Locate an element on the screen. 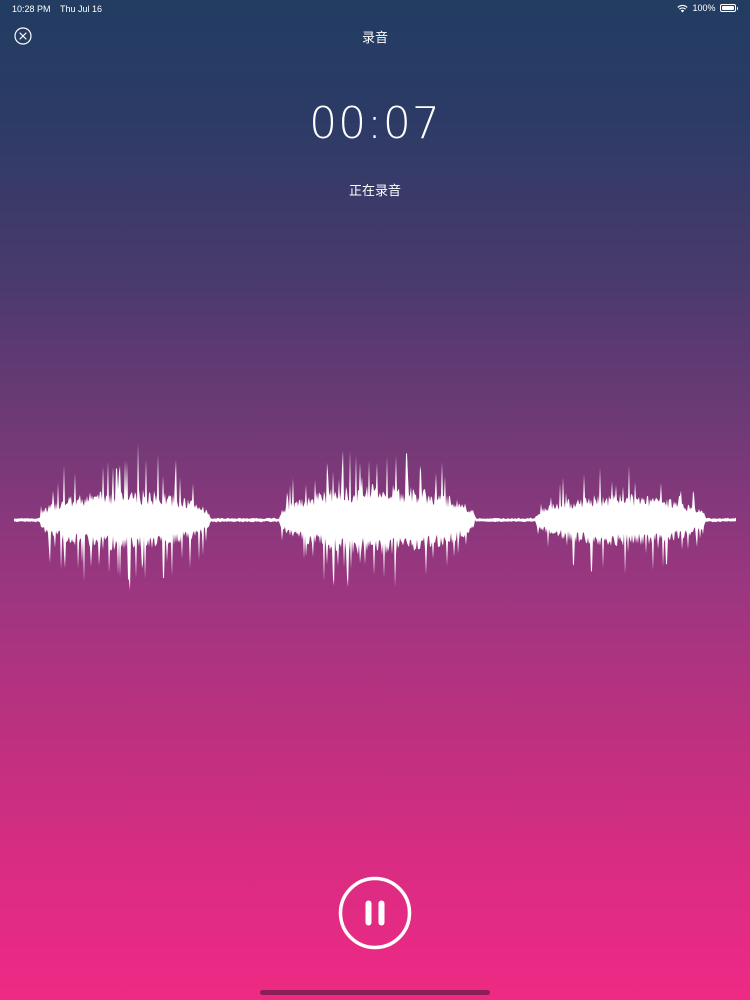  status-bar: 10:28 PM Thu Jul 16 100% is located at coordinates (375, 9).